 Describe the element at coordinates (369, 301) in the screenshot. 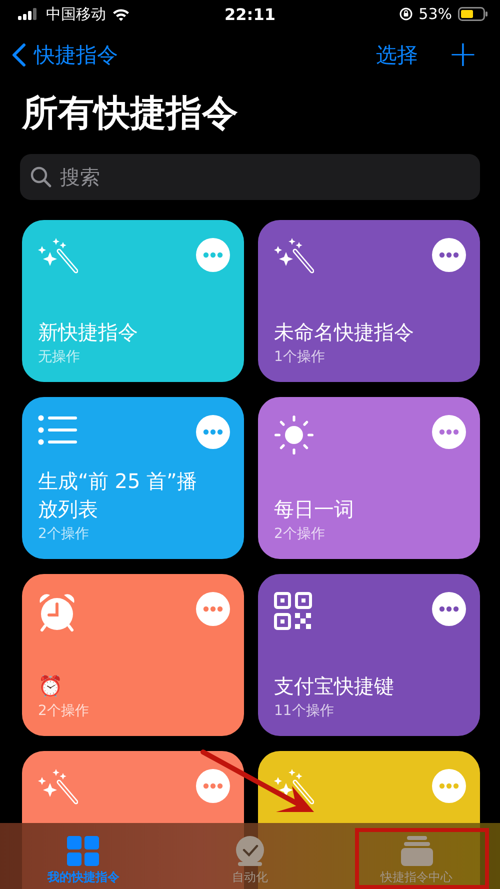

I see `shortcut-card: 未命名快捷指令 1个操作` at that location.